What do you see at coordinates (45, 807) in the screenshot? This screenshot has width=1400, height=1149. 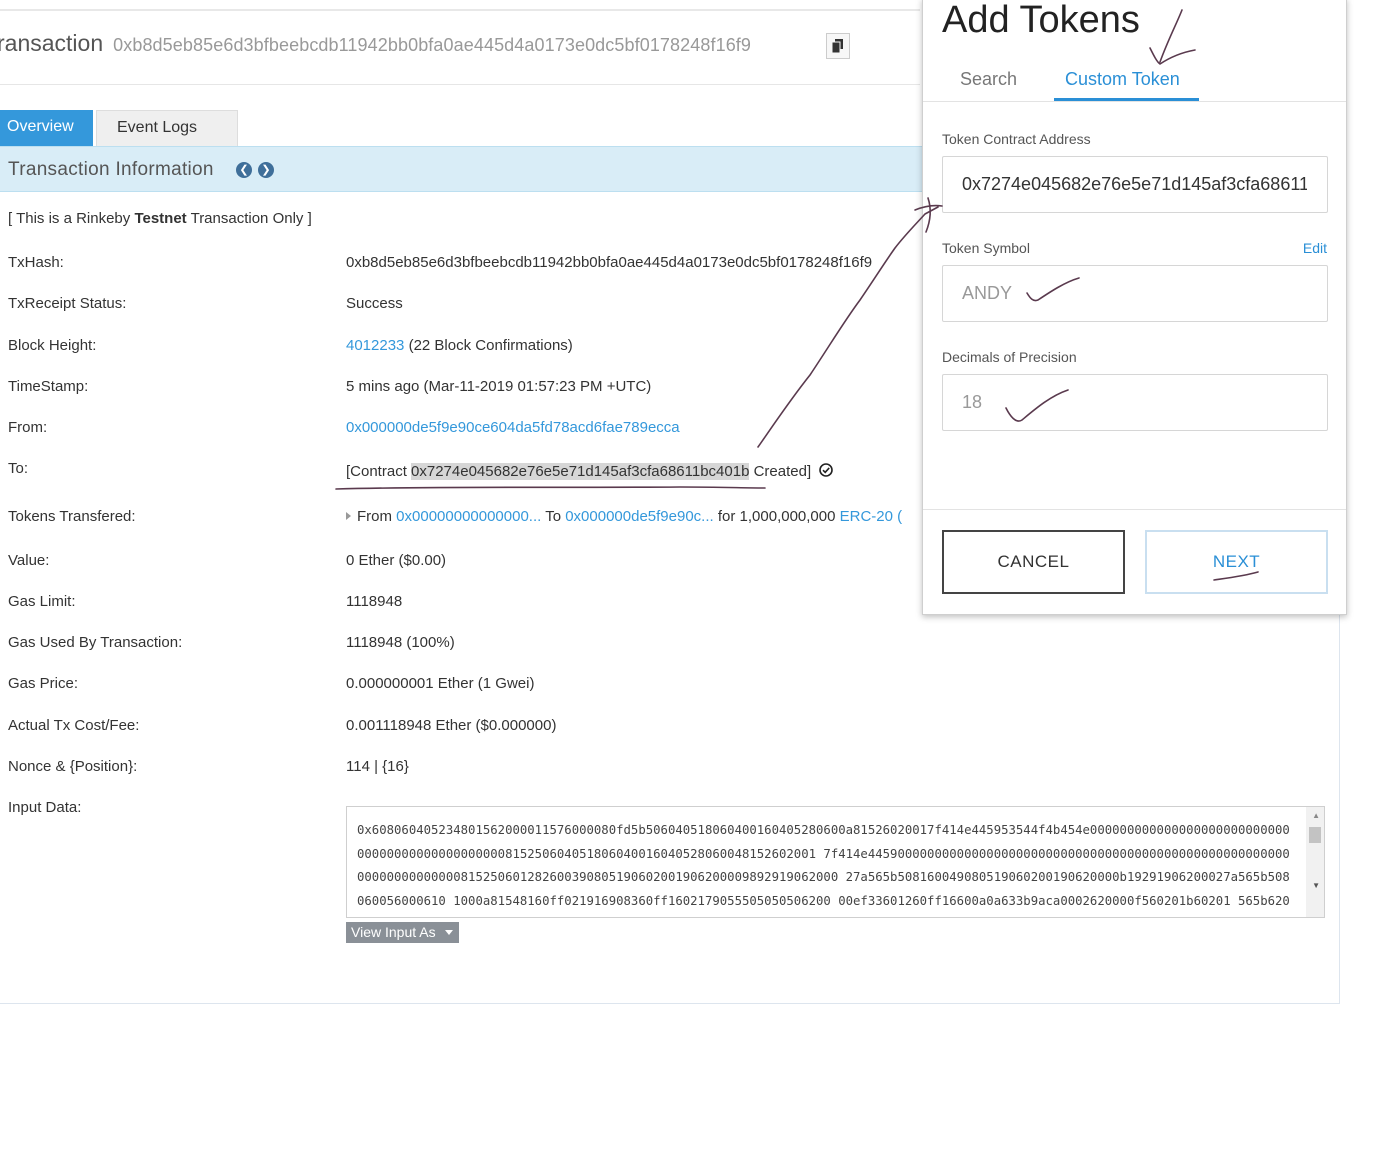 I see `input-data-label: Input Data:` at bounding box center [45, 807].